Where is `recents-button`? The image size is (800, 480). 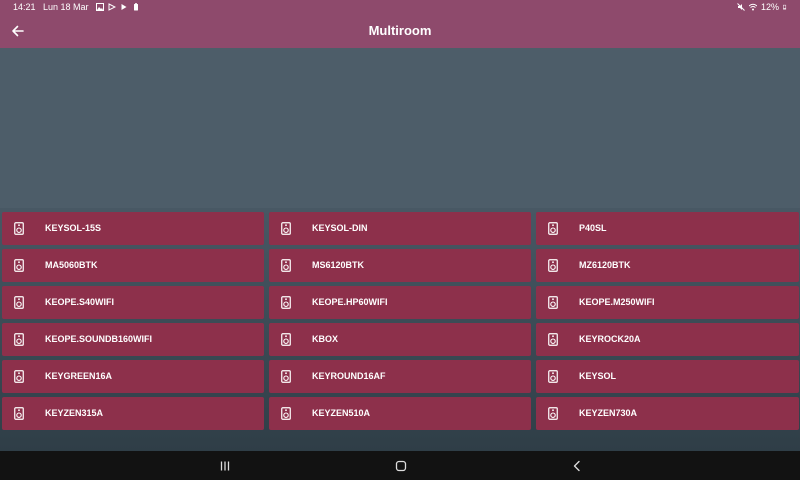
recents-button is located at coordinates (225, 466).